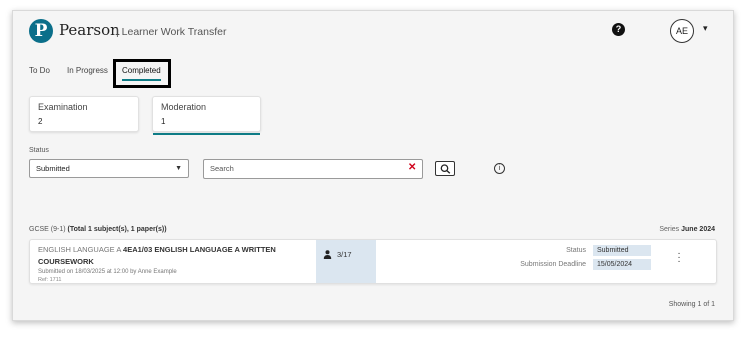  I want to click on tab-in-progress: In Progress, so click(87, 70).